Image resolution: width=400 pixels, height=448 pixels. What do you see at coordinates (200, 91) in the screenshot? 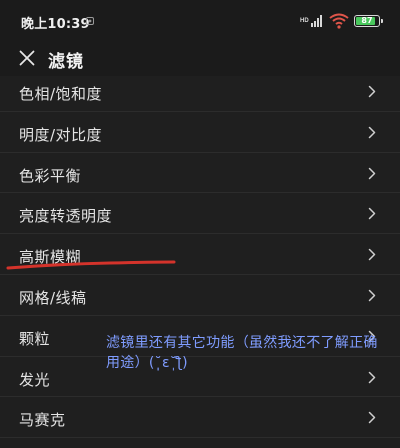
I see `menu-item: 色相/饱和度` at bounding box center [200, 91].